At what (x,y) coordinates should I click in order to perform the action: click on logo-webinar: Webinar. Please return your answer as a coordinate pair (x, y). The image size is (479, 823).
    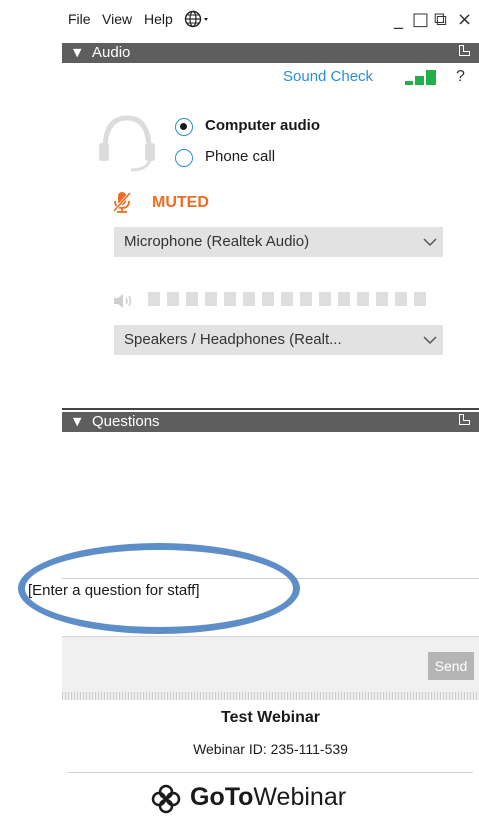
    Looking at the image, I should click on (300, 797).